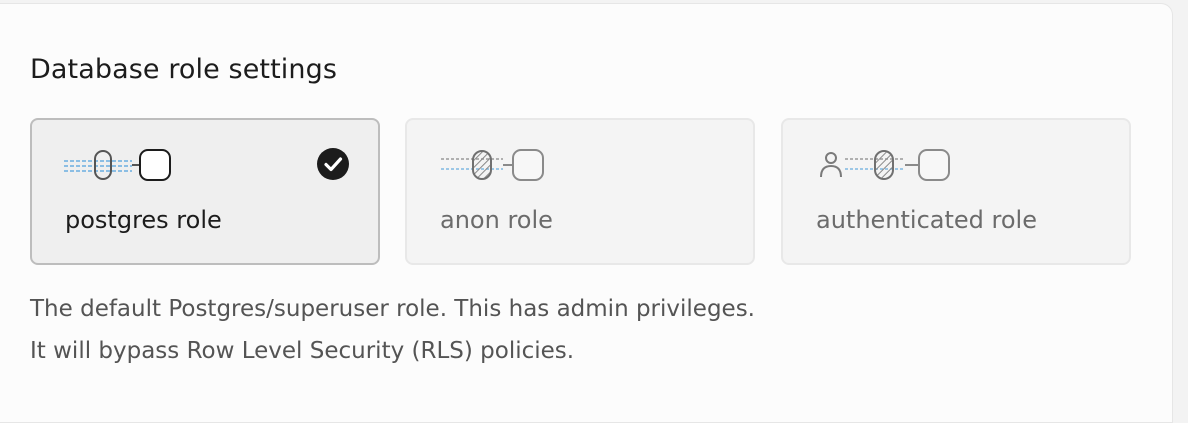 This screenshot has width=1188, height=423. What do you see at coordinates (956, 191) in the screenshot?
I see `authenticated-role-card: authenticated role` at bounding box center [956, 191].